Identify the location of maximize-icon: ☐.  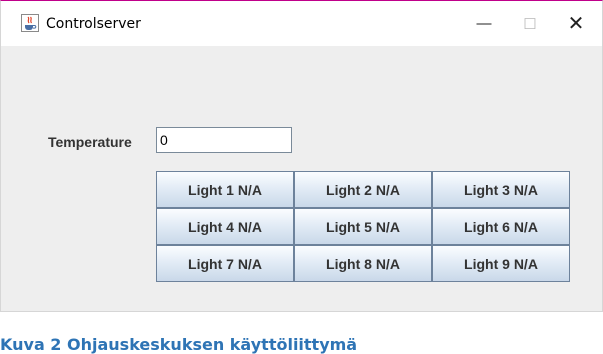
(530, 24).